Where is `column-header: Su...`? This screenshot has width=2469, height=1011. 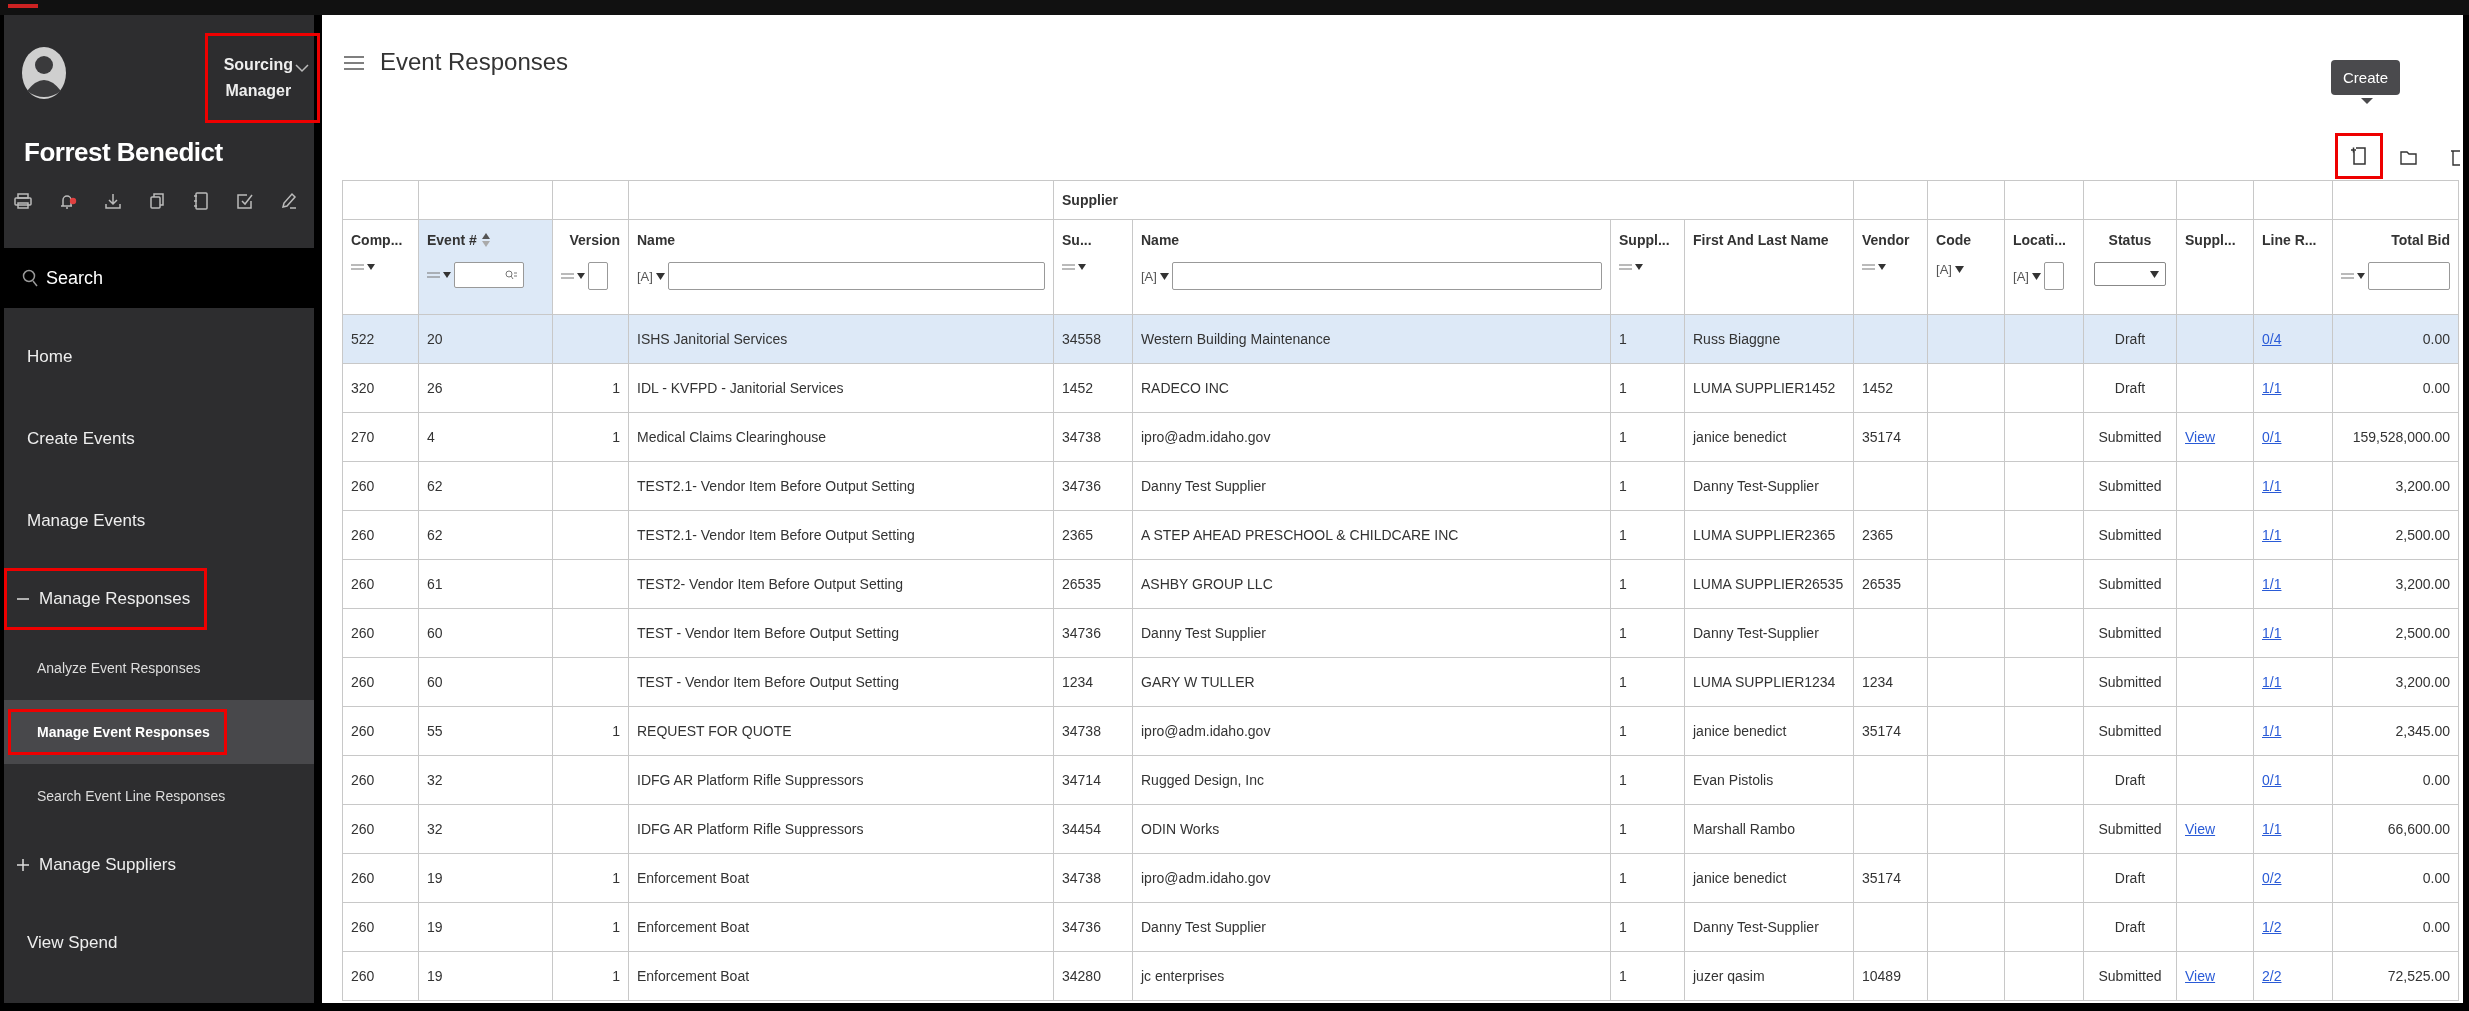 column-header: Su... is located at coordinates (1077, 240).